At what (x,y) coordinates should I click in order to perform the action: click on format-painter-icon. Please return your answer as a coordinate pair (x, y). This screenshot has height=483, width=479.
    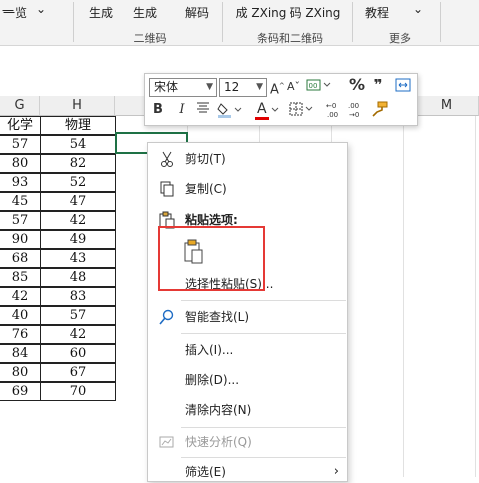
    Looking at the image, I should click on (380, 111).